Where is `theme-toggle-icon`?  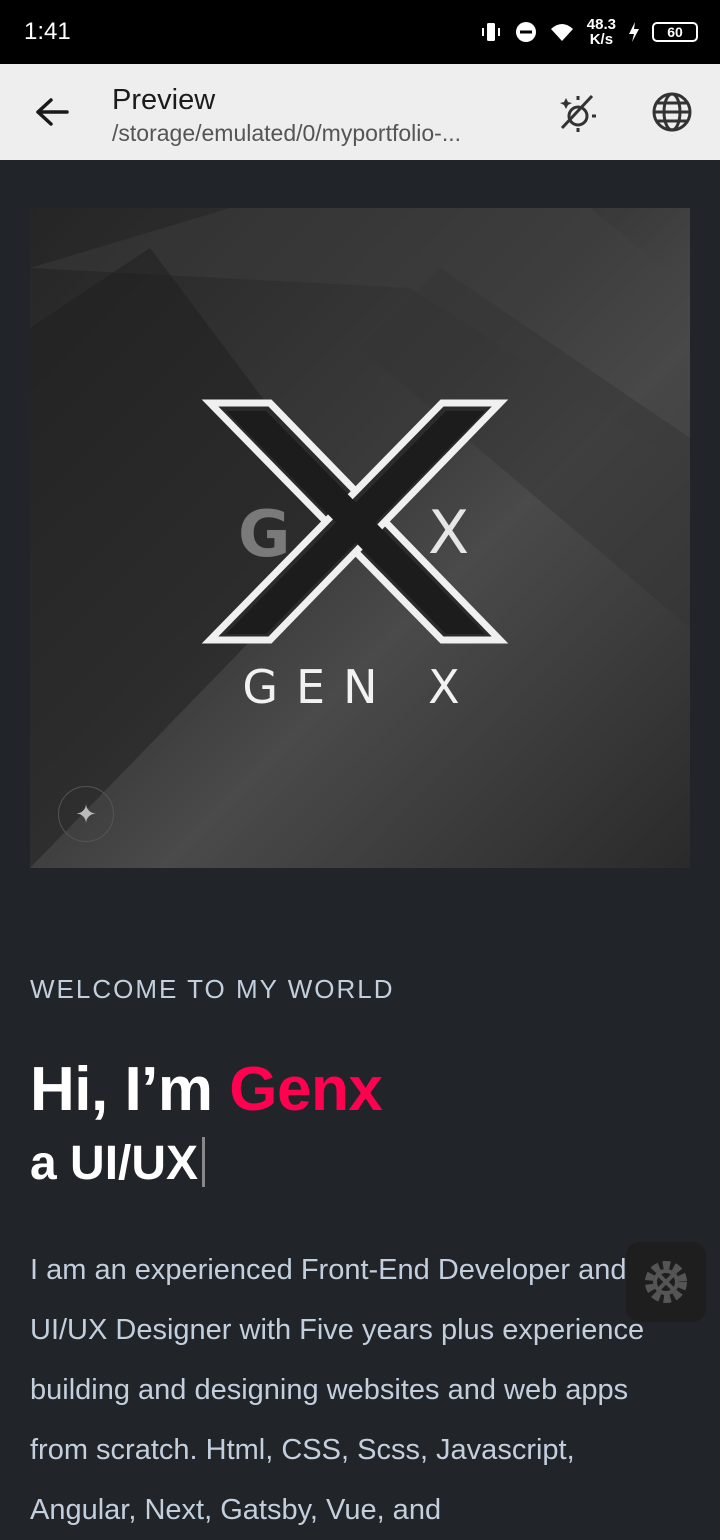 theme-toggle-icon is located at coordinates (578, 113).